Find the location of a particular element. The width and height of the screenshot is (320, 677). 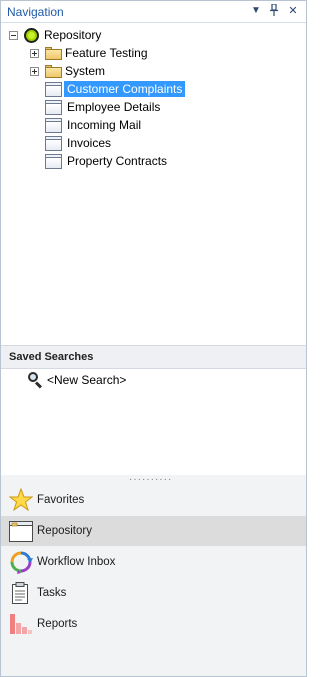

tree-node-label: Incoming Mail is located at coordinates (104, 125).